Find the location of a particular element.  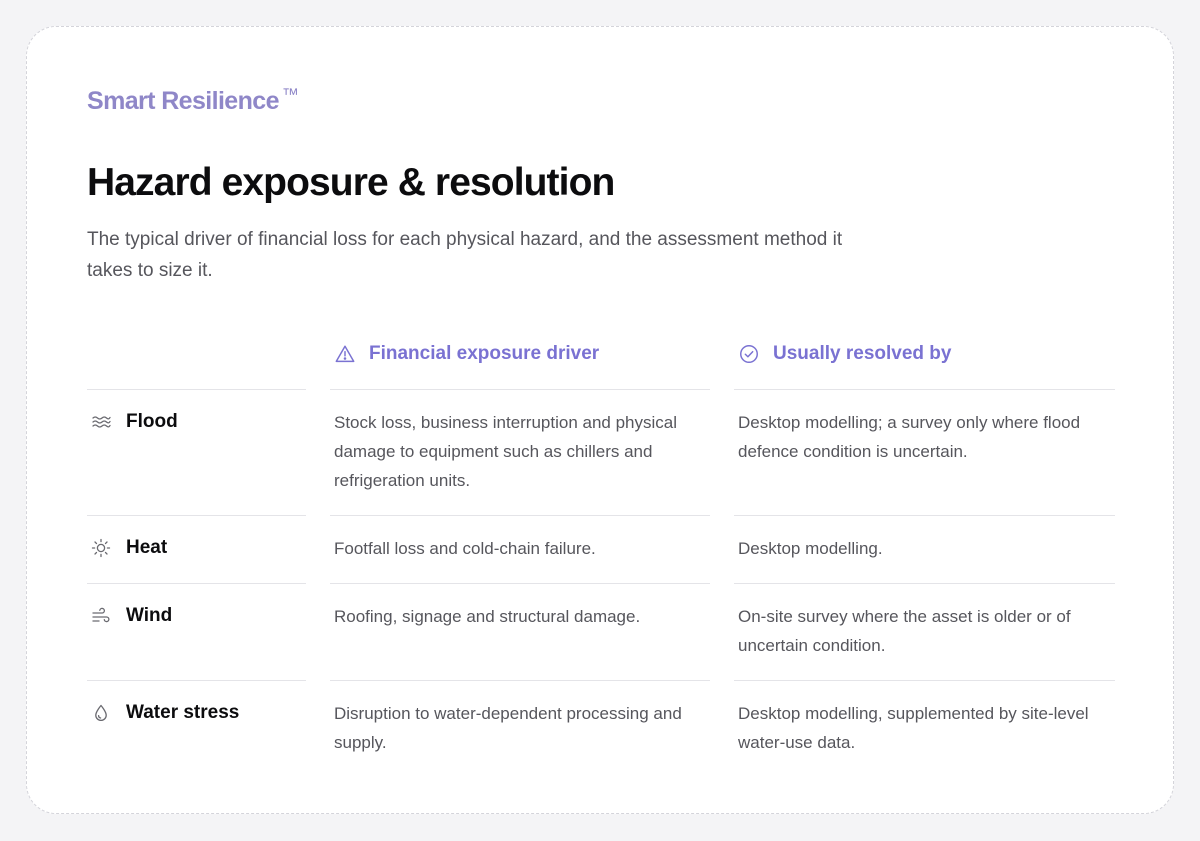

brand-trademark: ™ is located at coordinates (290, 94).